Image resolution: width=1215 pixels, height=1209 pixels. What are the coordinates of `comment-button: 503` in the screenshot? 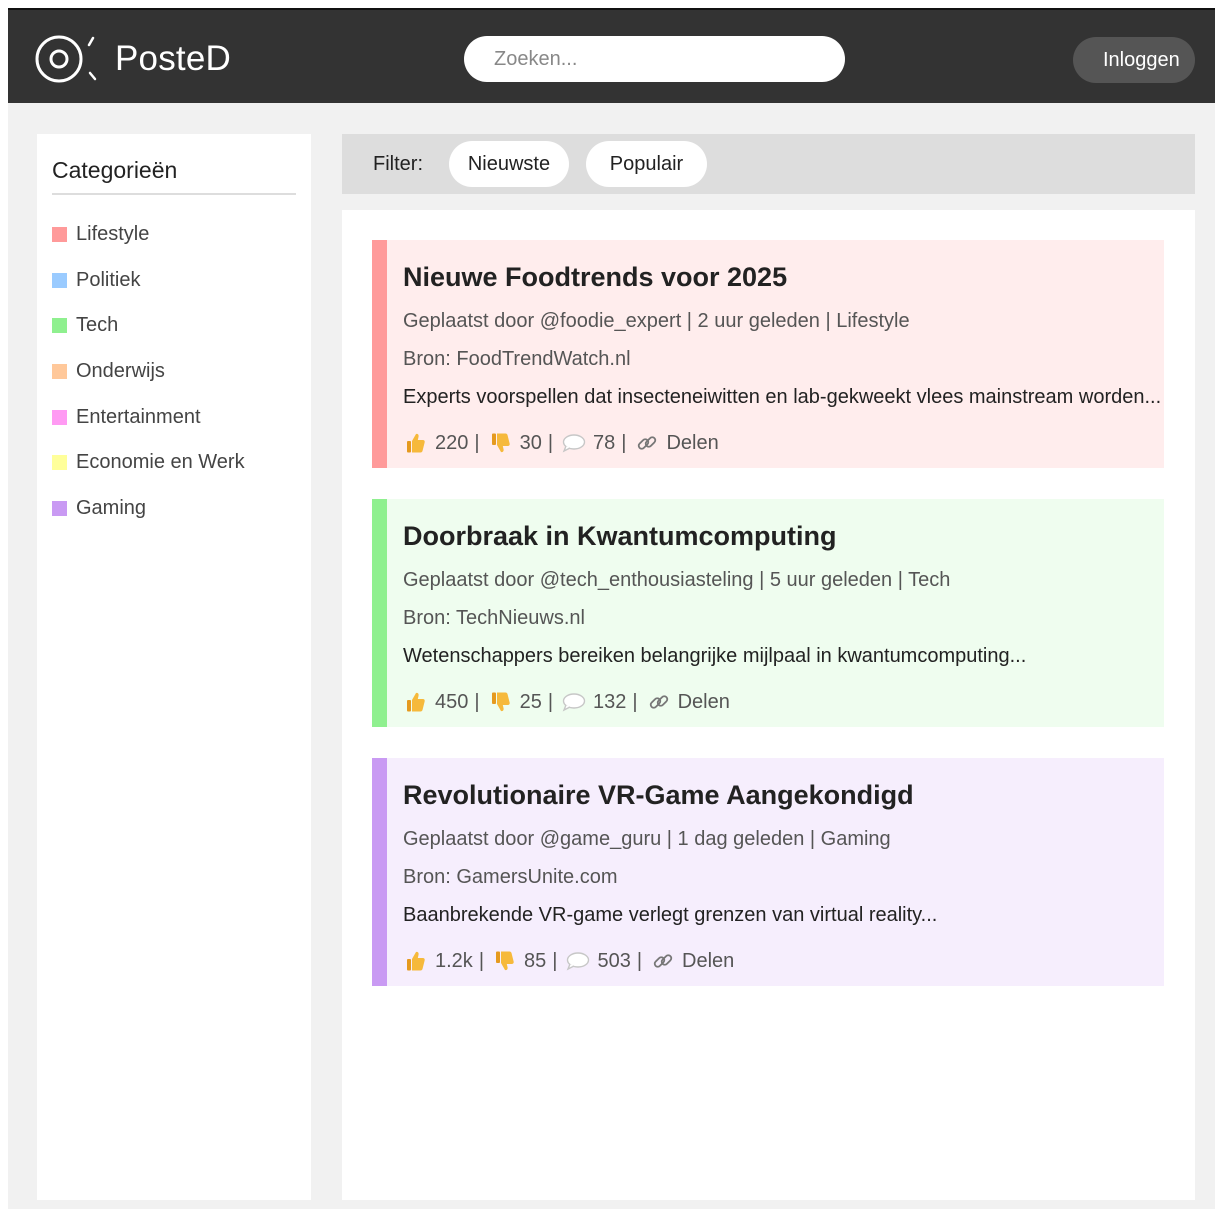 It's located at (598, 961).